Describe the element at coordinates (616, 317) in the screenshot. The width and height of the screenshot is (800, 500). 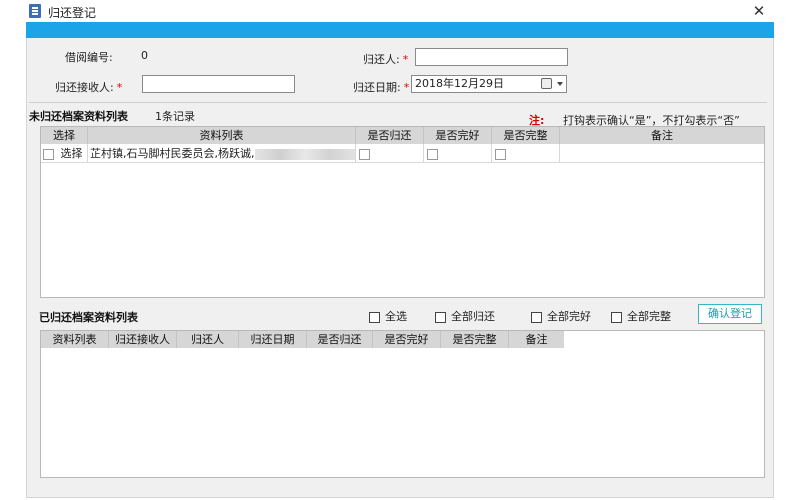
I see `all-complete-checkbox` at that location.